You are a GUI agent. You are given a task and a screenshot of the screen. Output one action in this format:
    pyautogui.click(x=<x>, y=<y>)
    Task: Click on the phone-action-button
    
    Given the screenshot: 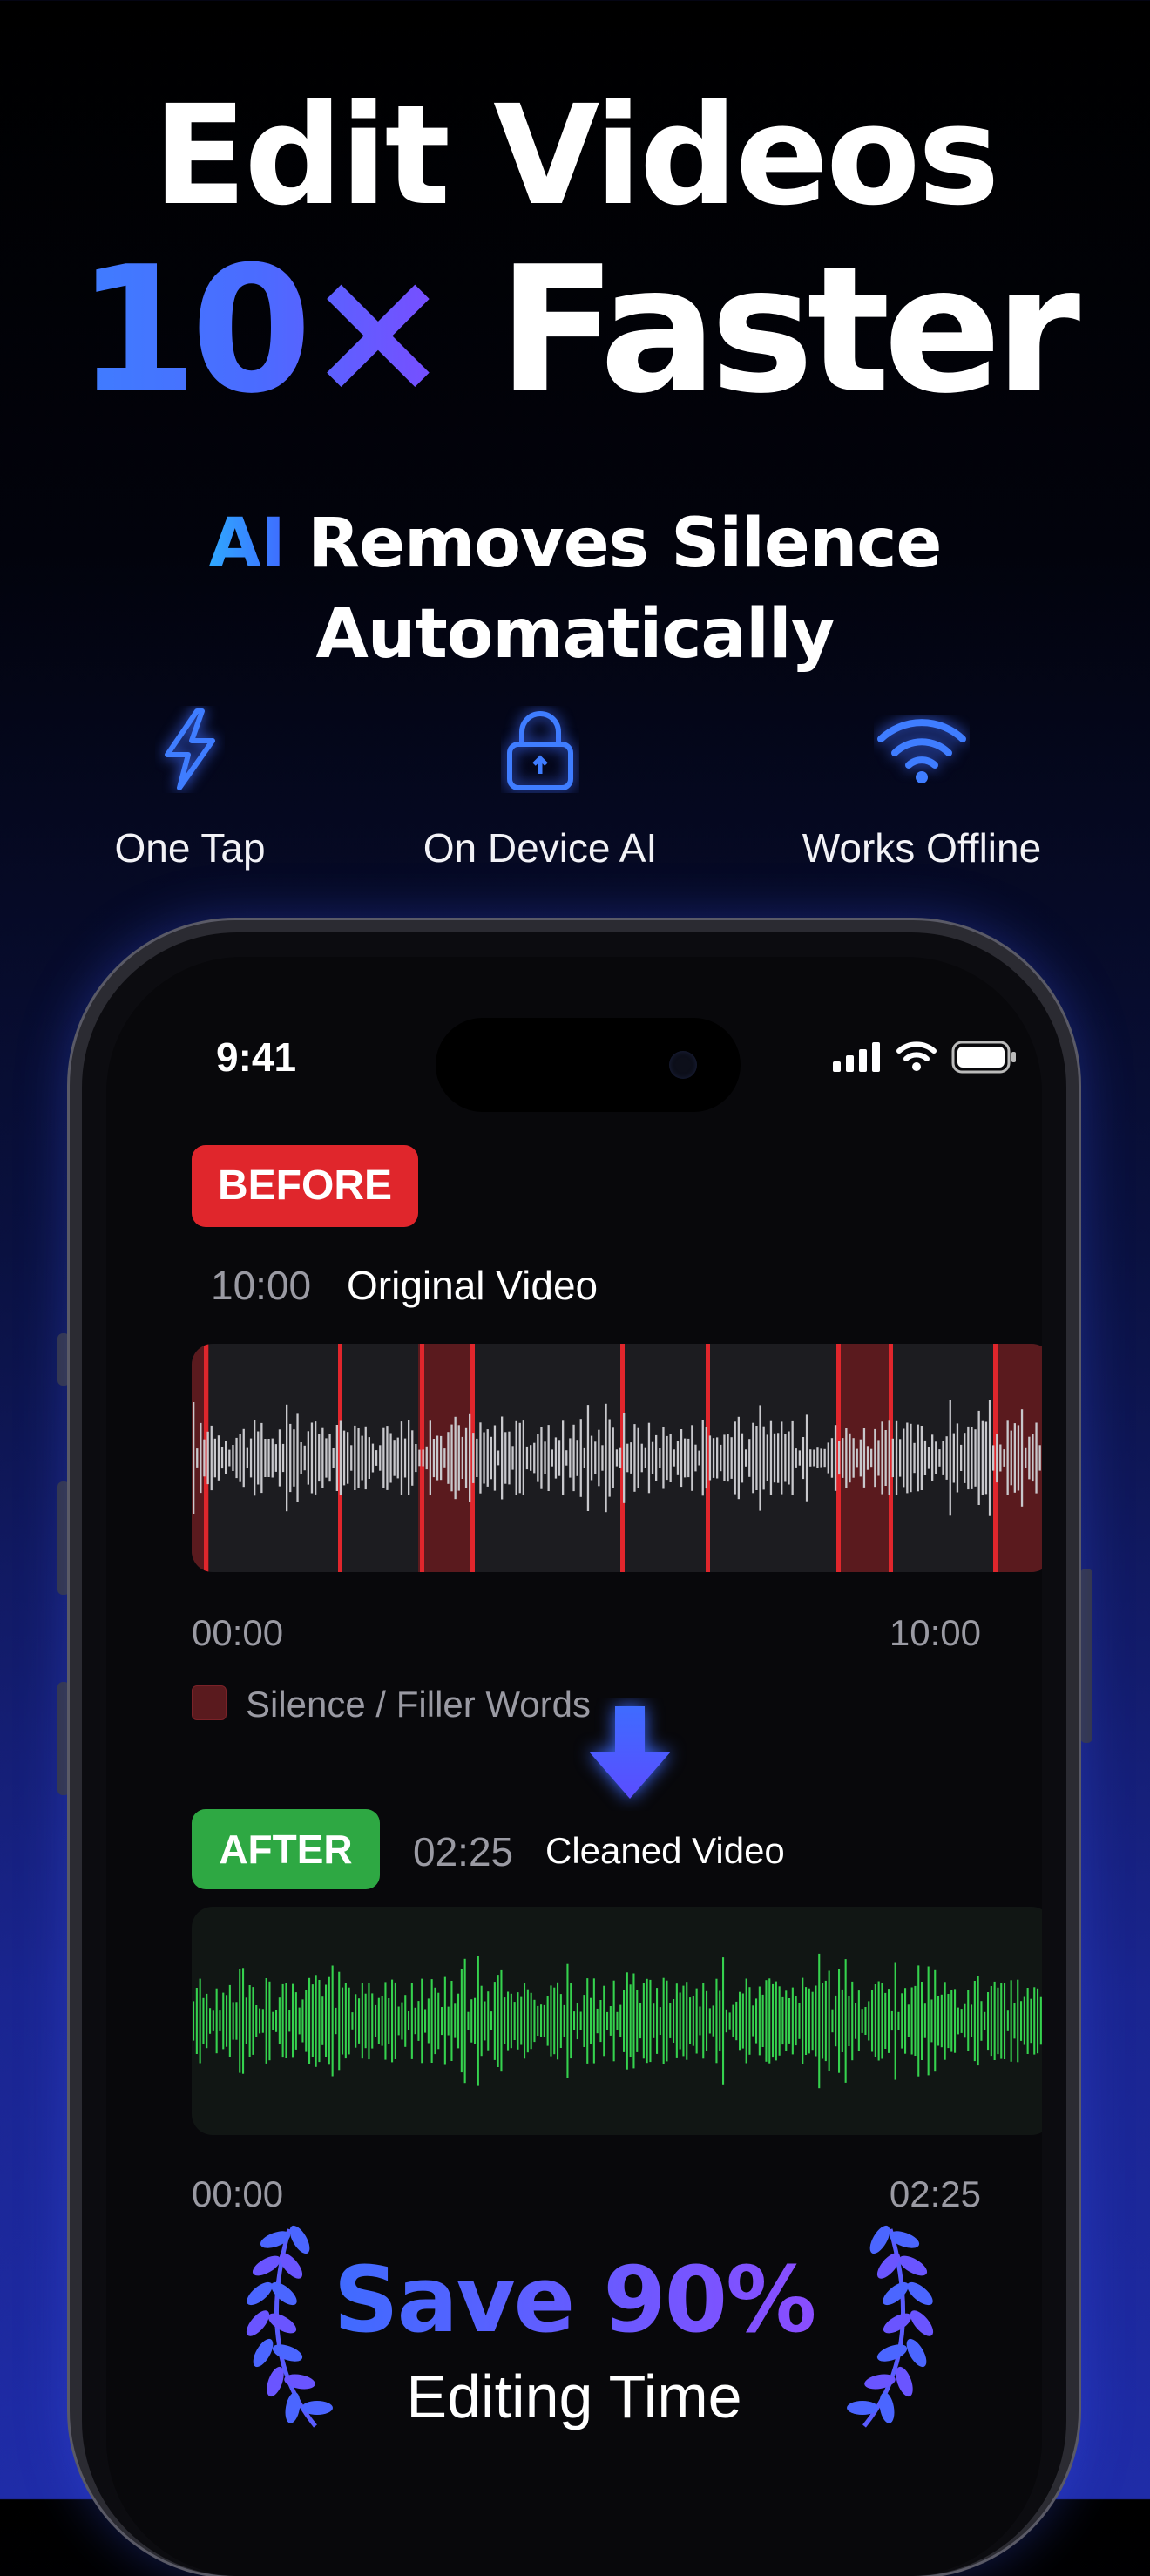 What is the action you would take?
    pyautogui.click(x=64, y=1360)
    